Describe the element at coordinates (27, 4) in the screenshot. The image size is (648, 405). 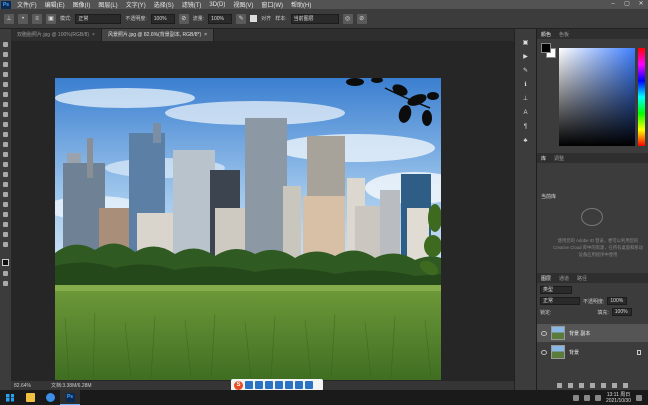
I see `menu-file: 文件(F)` at that location.